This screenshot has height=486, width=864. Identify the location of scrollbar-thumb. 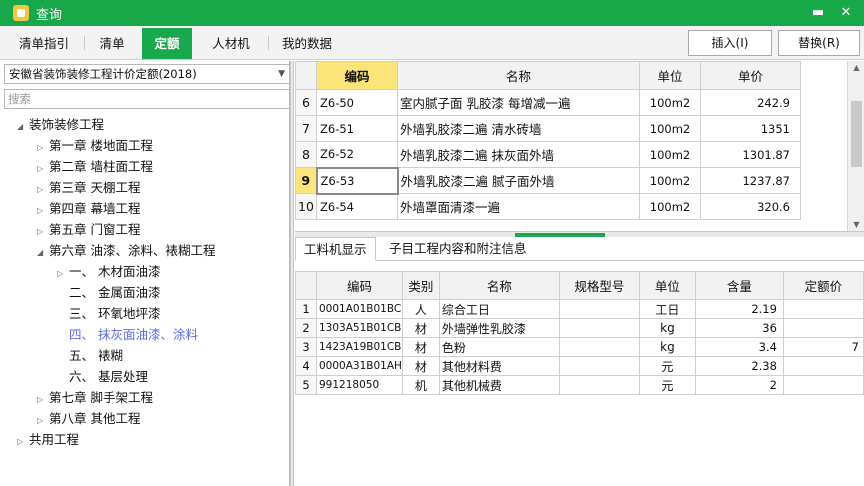
(856, 134).